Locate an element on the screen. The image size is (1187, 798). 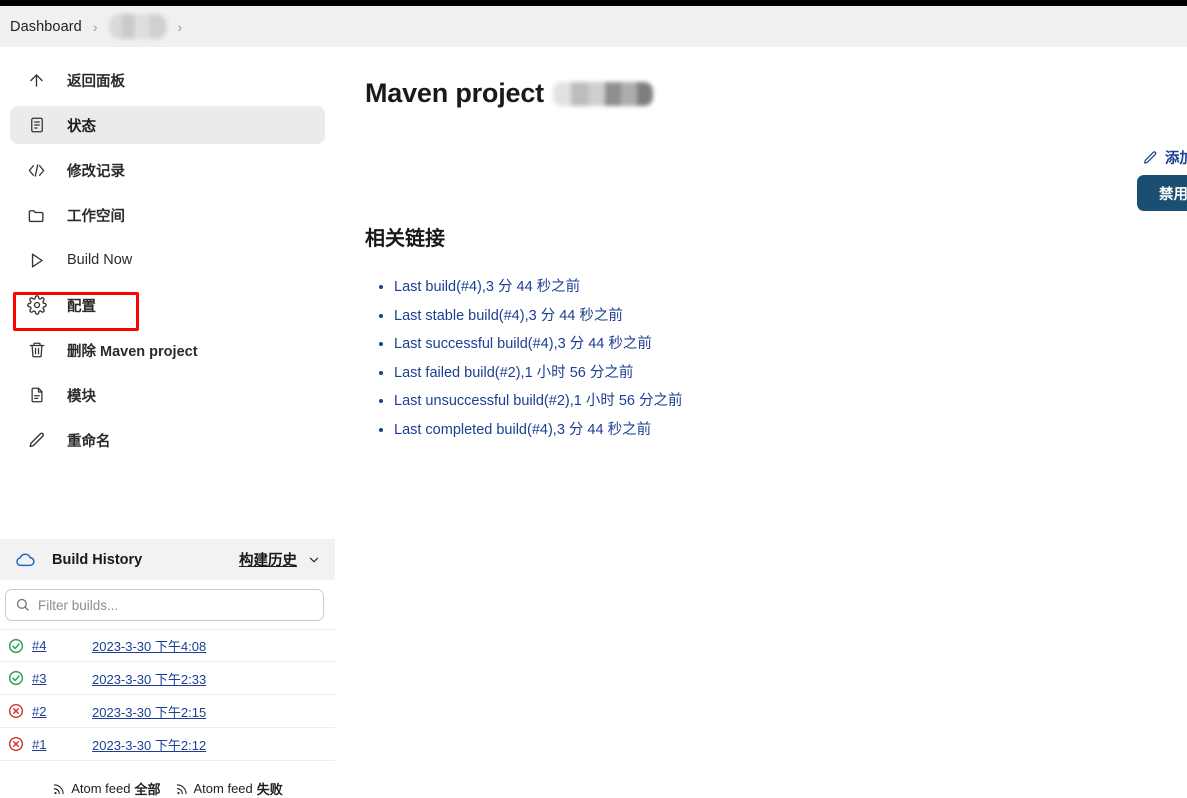
build-number-link: #3 is located at coordinates (62, 678).